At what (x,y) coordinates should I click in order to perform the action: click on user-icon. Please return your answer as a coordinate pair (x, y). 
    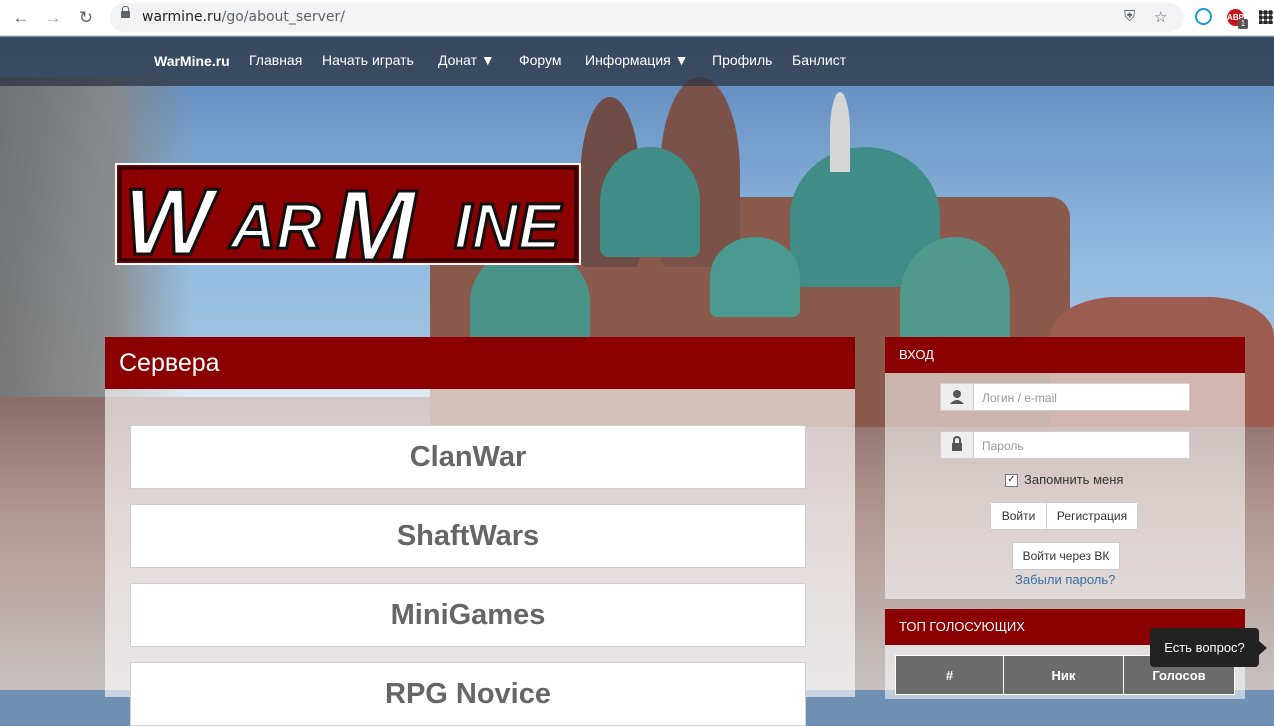
    Looking at the image, I should click on (957, 397).